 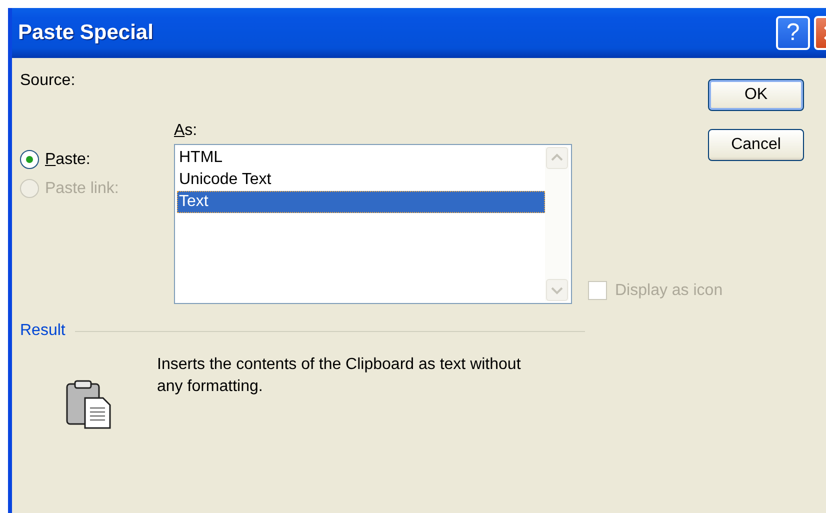 What do you see at coordinates (361, 202) in the screenshot?
I see `list-item: Text` at bounding box center [361, 202].